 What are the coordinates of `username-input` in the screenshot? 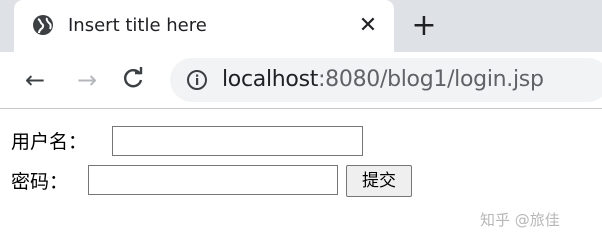 It's located at (237, 141).